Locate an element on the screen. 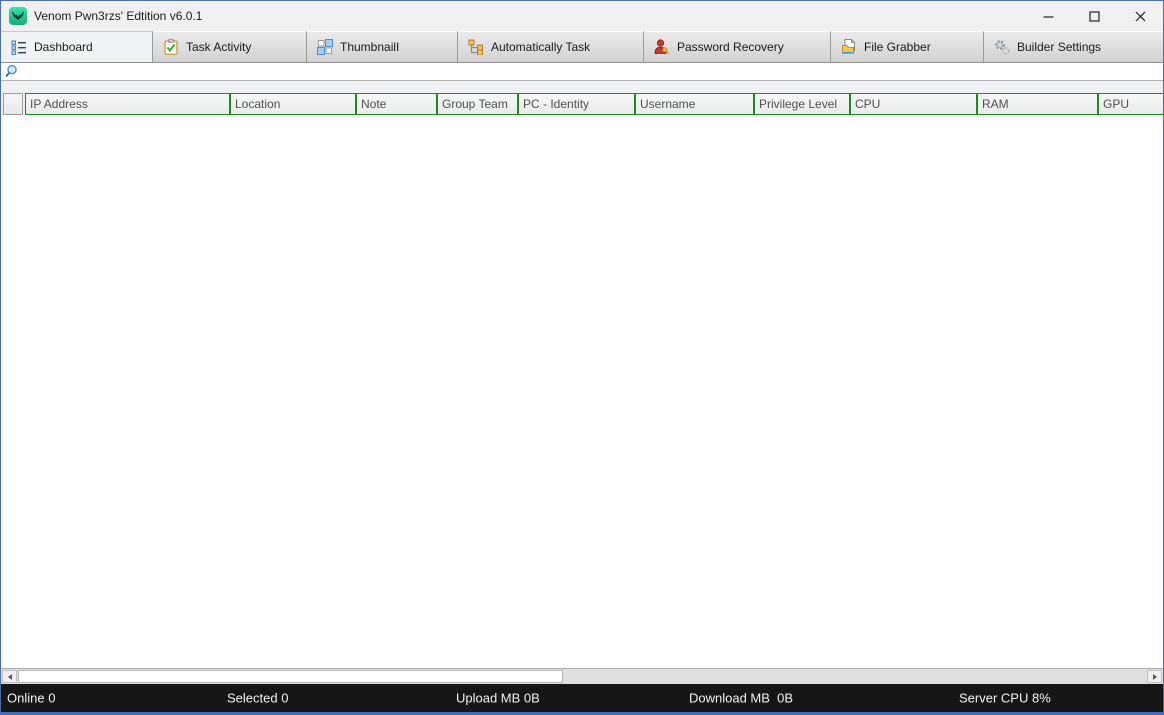  column-header-group-team: Group Team is located at coordinates (477, 104).